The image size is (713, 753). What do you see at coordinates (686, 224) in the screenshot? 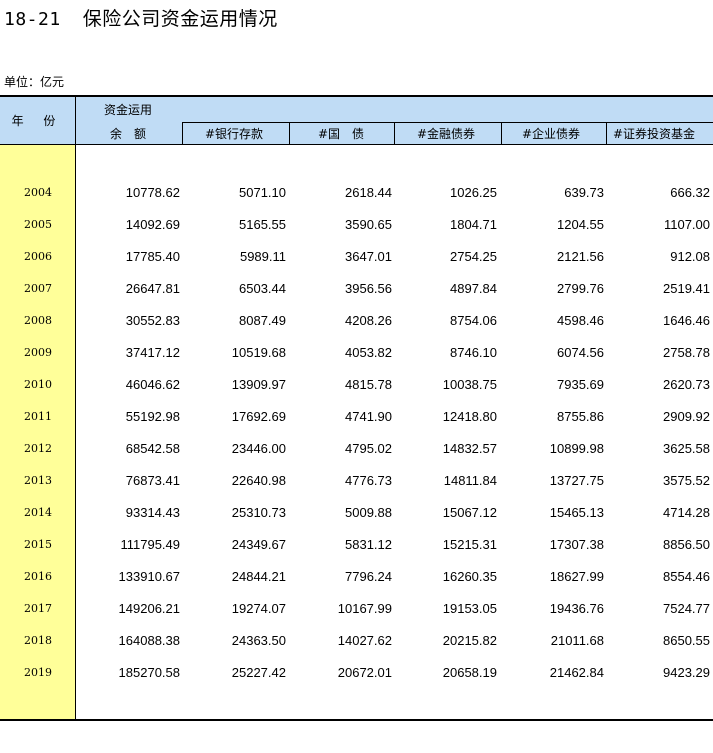
I see `value-cell: 1107.00` at bounding box center [686, 224].